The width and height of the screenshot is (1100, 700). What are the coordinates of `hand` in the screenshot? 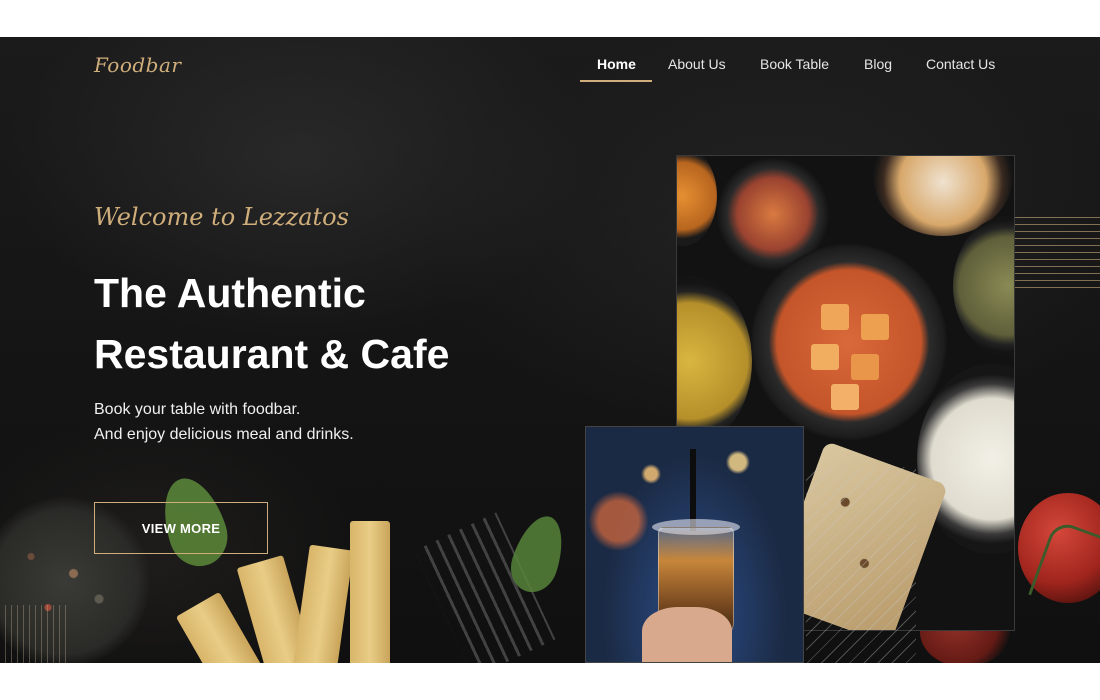 It's located at (687, 634).